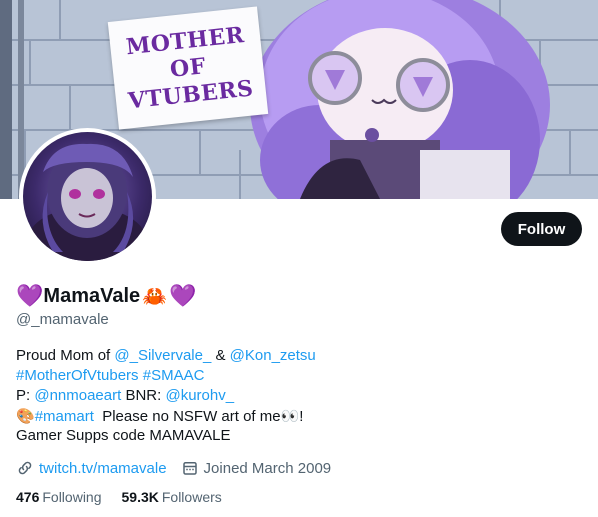  I want to click on bio-text: BNR:, so click(143, 395).